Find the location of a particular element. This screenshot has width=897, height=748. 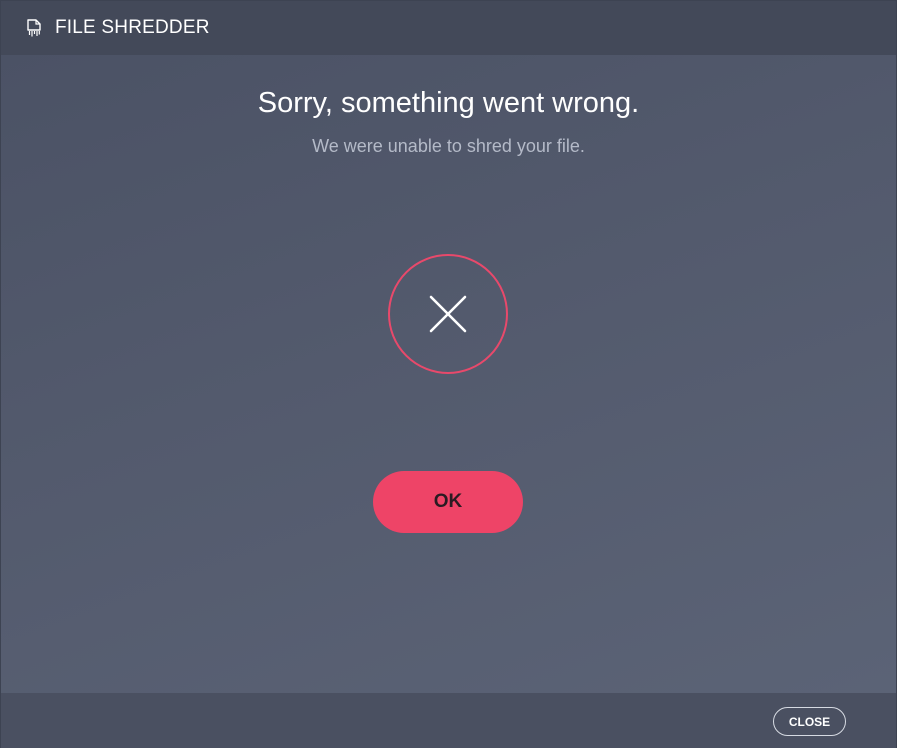

shredder-icon is located at coordinates (34, 28).